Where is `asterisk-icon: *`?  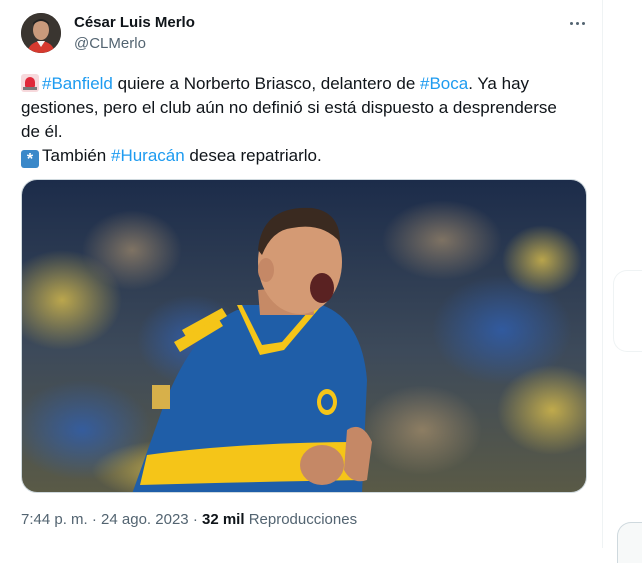 asterisk-icon: * is located at coordinates (30, 159).